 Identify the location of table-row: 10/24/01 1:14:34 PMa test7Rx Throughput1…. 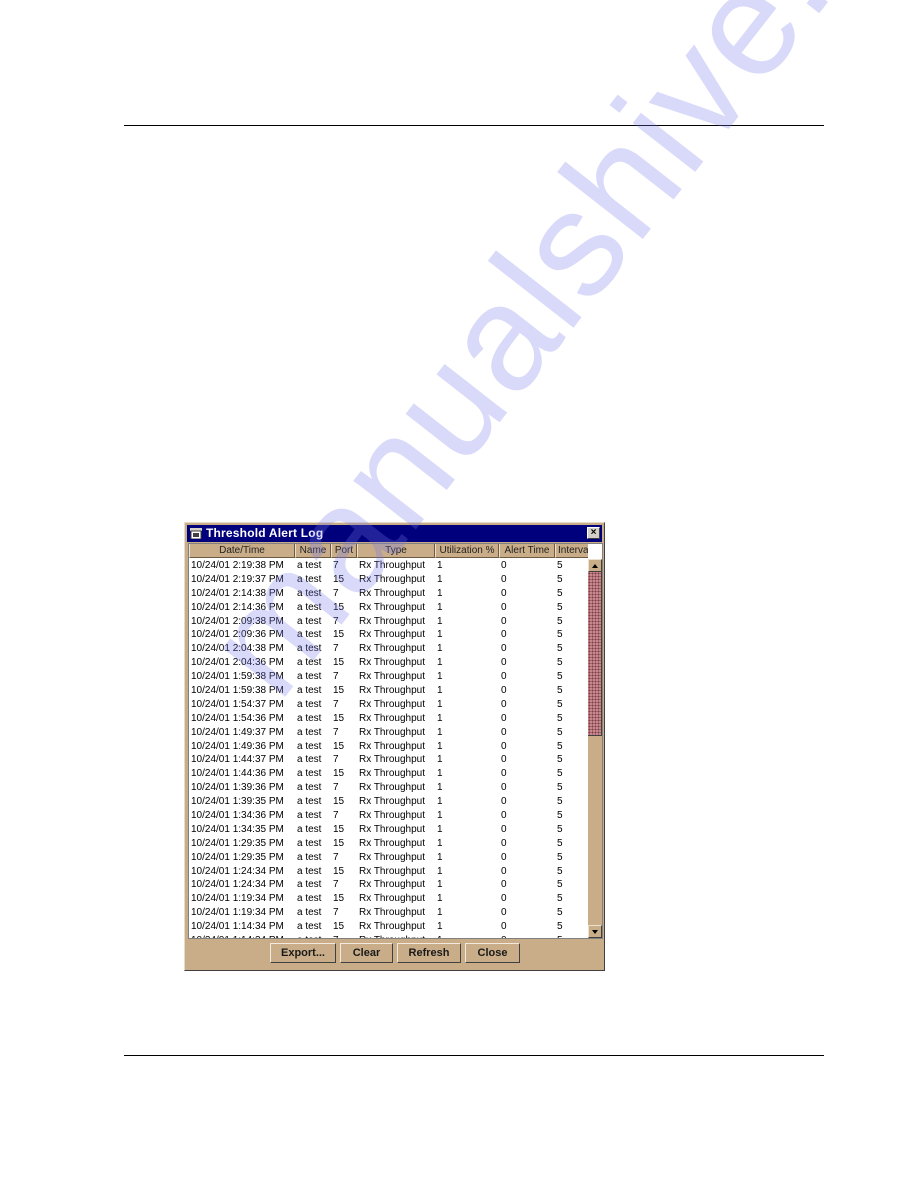
(389, 936).